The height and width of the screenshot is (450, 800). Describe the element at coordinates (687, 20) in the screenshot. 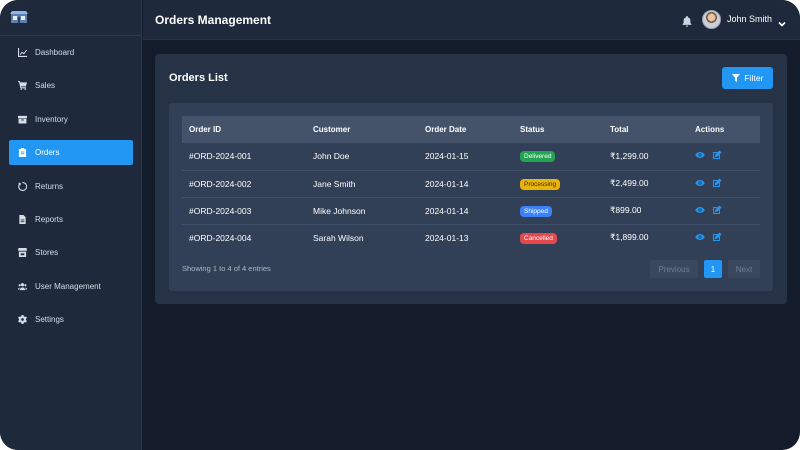

I see `bell-icon` at that location.